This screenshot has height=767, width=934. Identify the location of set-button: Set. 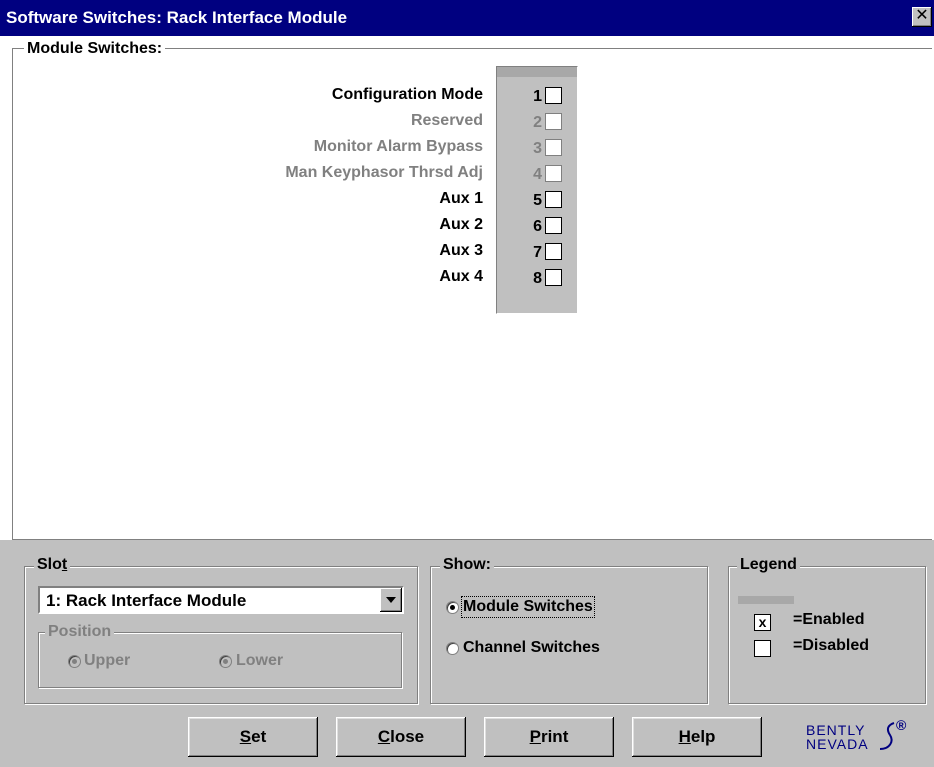
(253, 737).